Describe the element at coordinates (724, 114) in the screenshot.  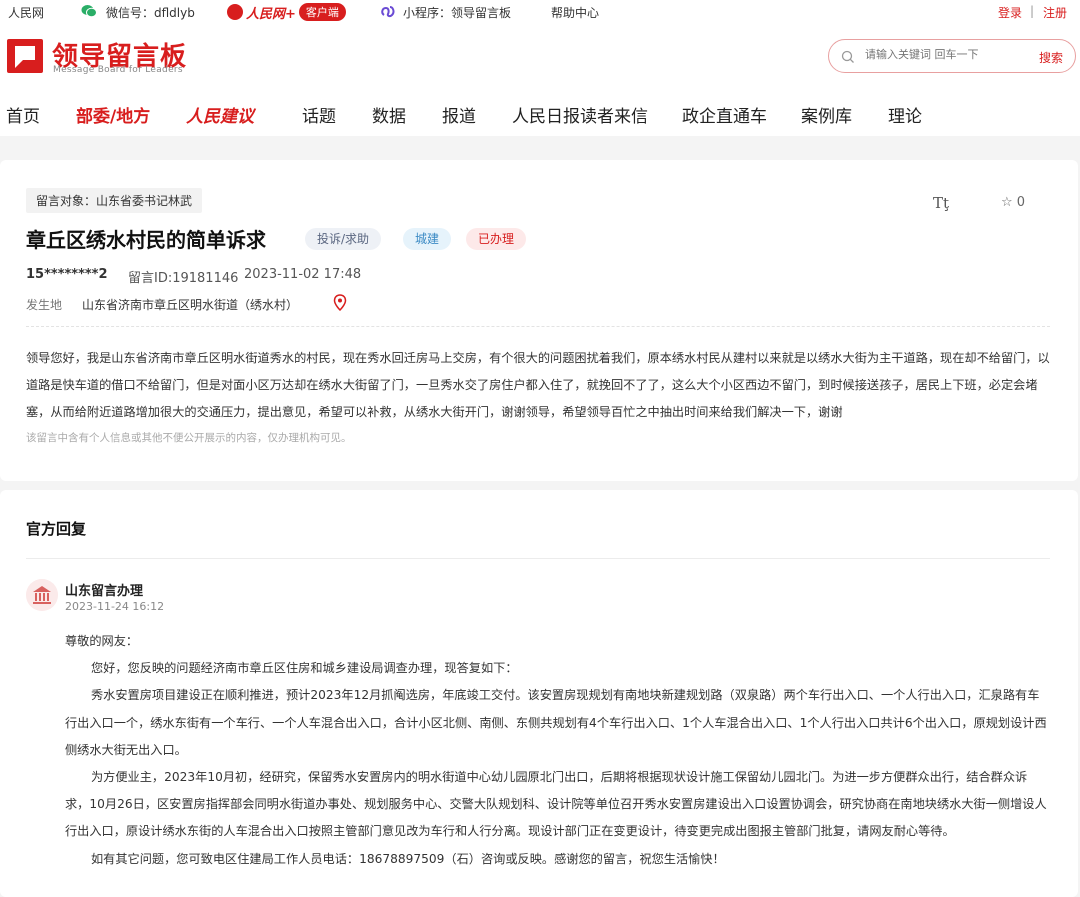
I see `nav-enterprise-express: 政企直通车` at that location.